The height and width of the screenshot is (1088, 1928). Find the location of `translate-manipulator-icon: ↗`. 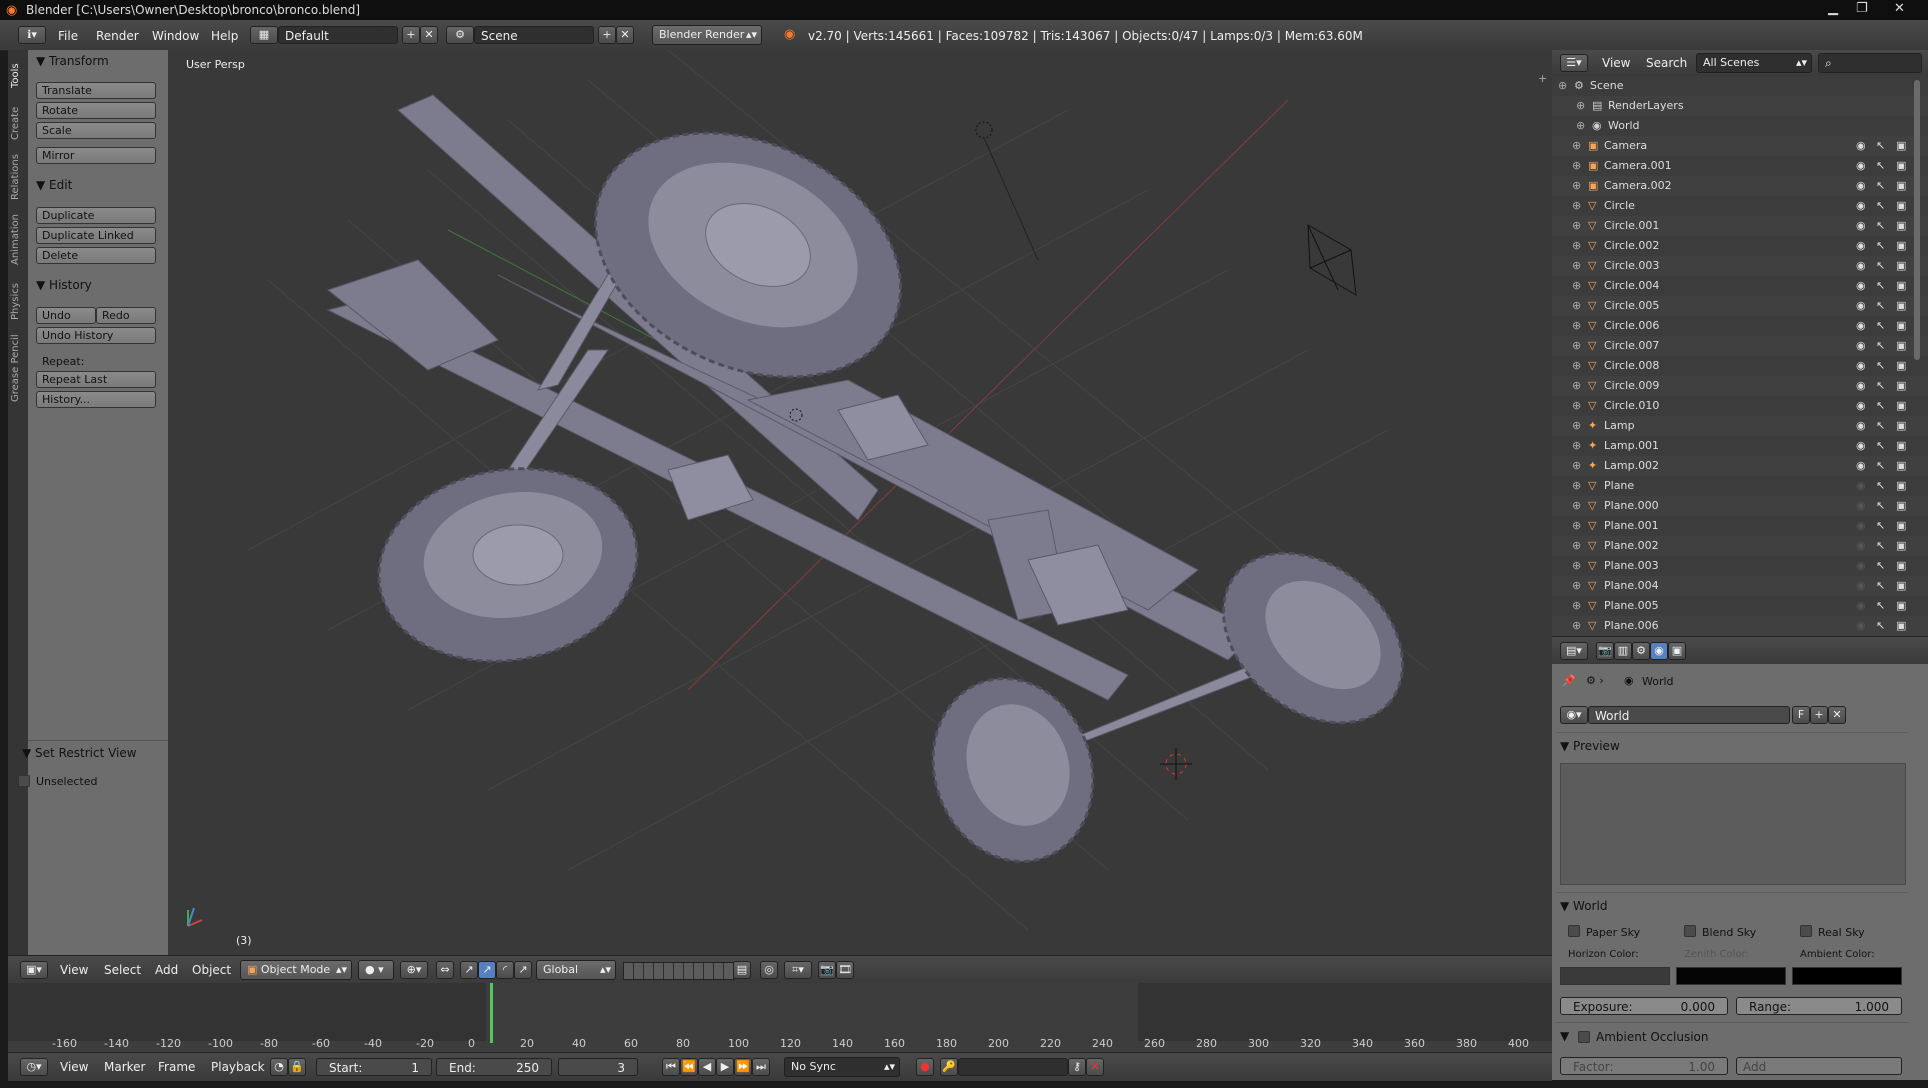

translate-manipulator-icon: ↗ is located at coordinates (469, 970).